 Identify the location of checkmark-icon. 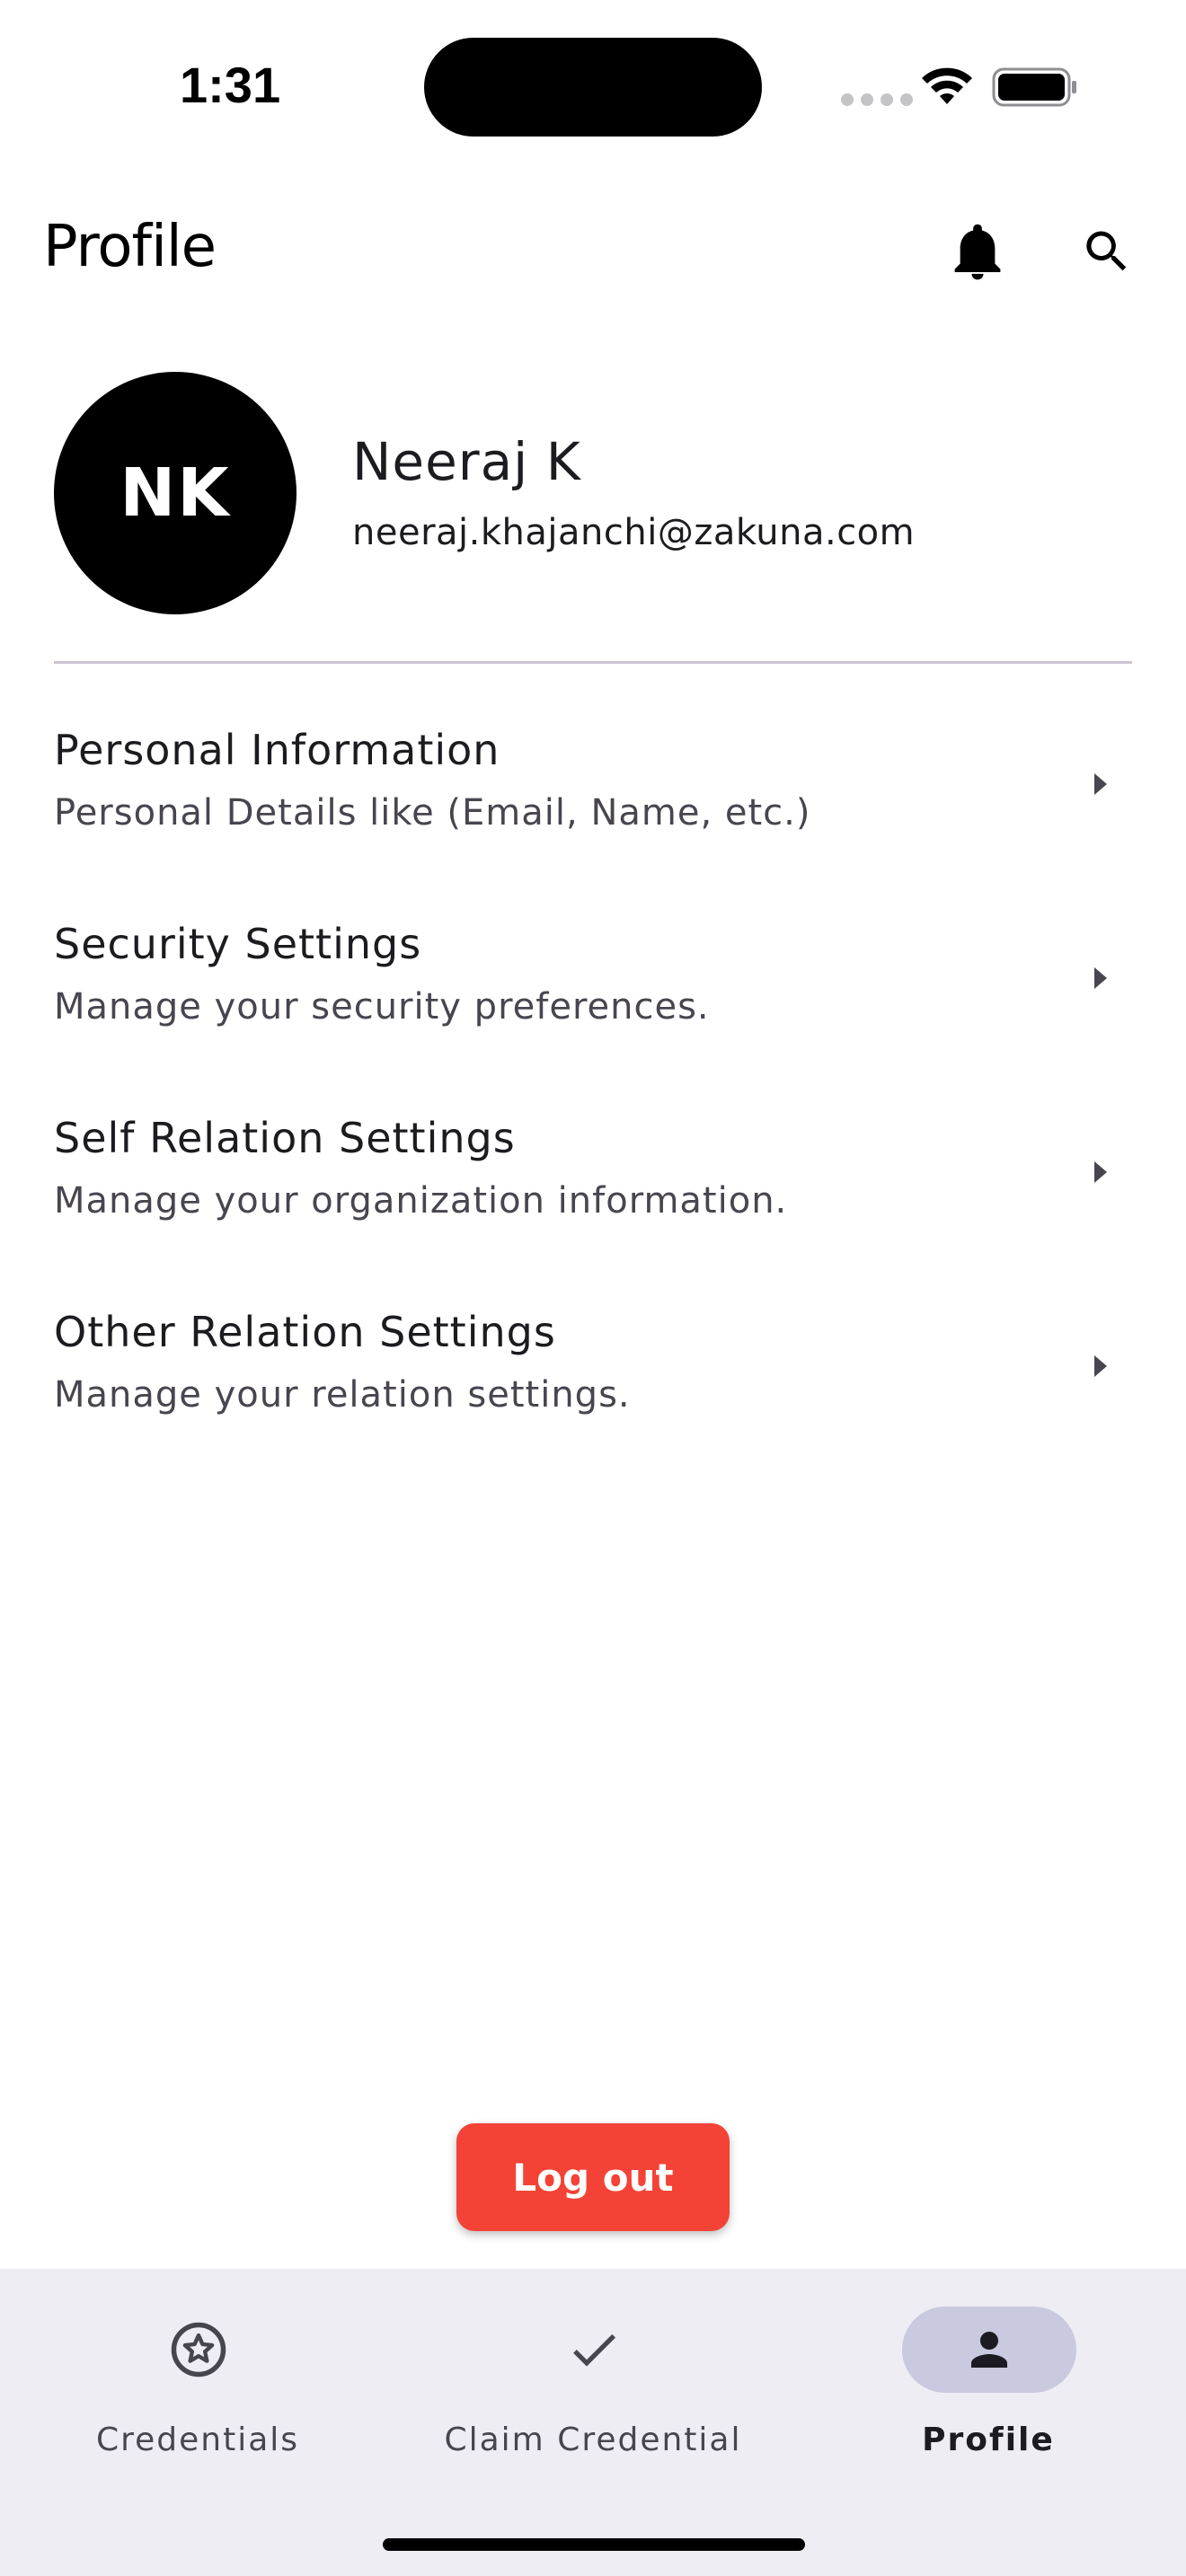
(594, 2350).